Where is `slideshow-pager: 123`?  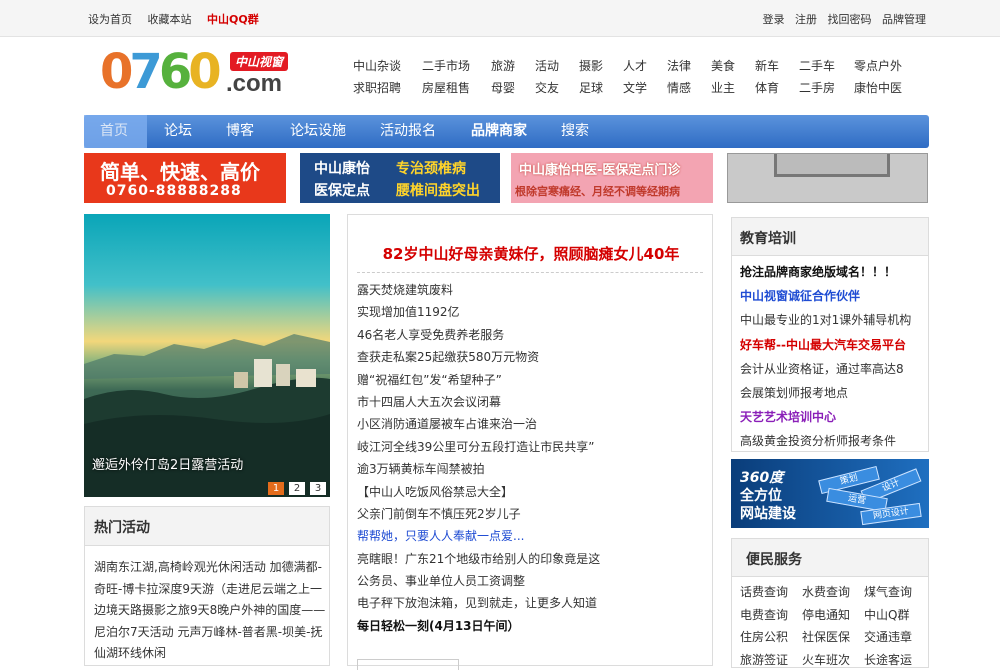 slideshow-pager: 123 is located at coordinates (294, 487).